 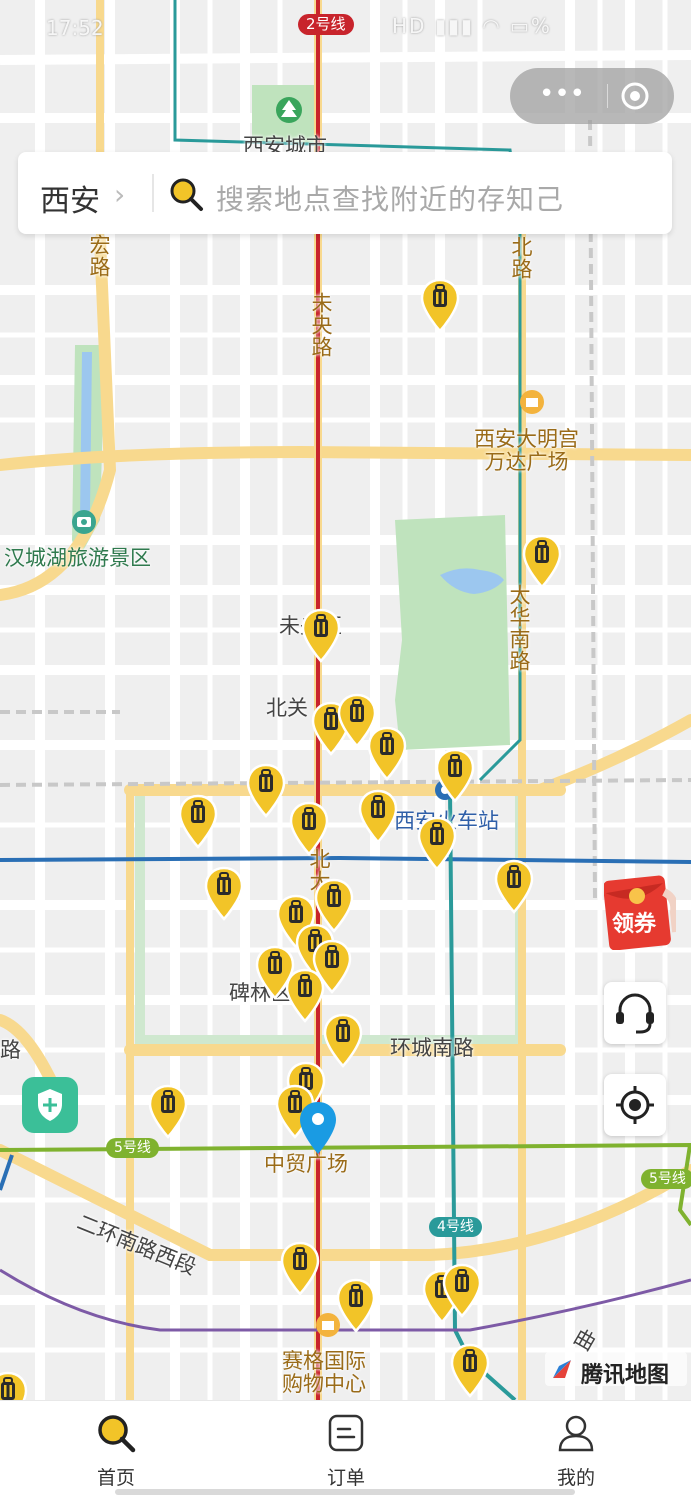 What do you see at coordinates (575, 1478) in the screenshot?
I see `tab-profile-label: 我的` at bounding box center [575, 1478].